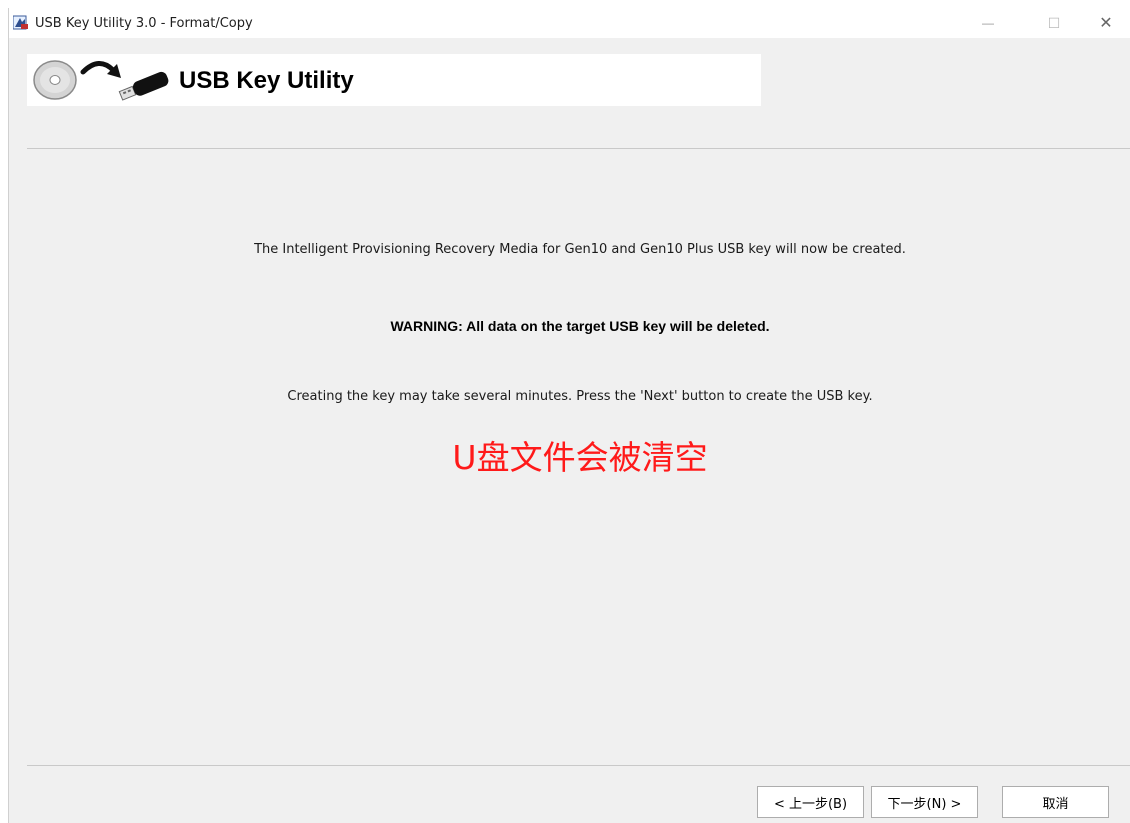 The height and width of the screenshot is (823, 1130). What do you see at coordinates (55, 82) in the screenshot?
I see `cd-disc-icon` at bounding box center [55, 82].